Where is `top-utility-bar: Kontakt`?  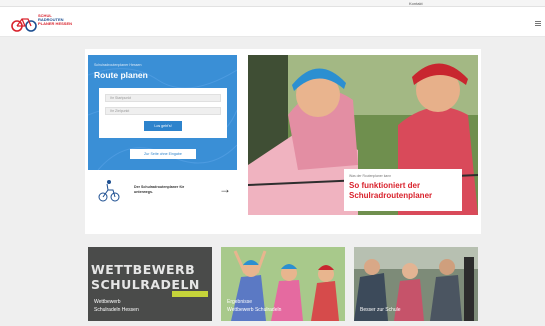 top-utility-bar: Kontakt is located at coordinates (272, 3).